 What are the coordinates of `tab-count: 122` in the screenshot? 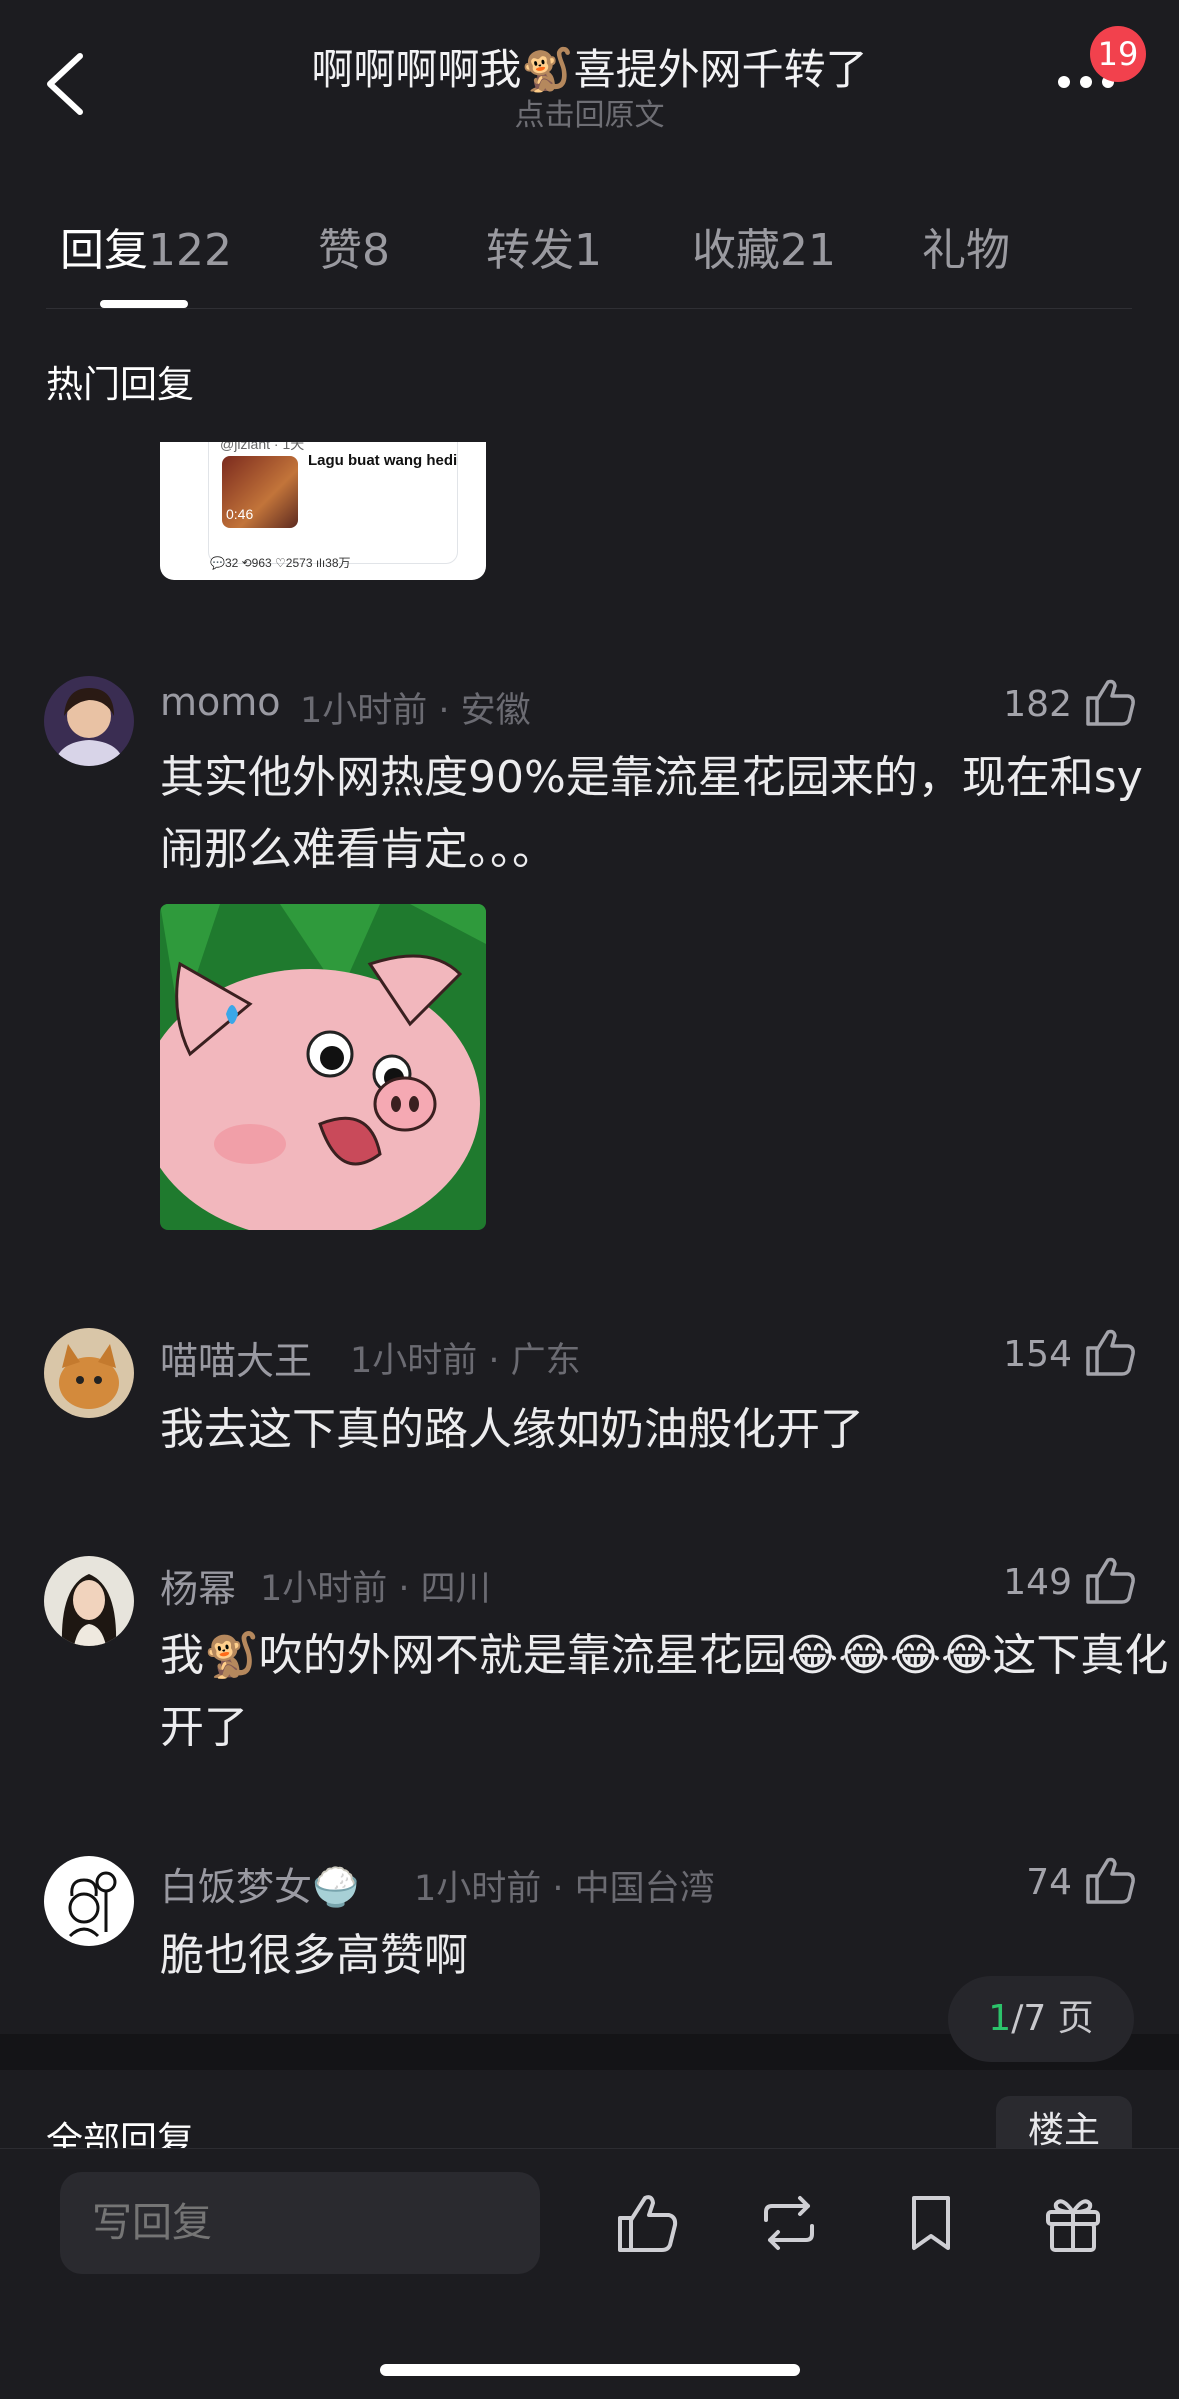 It's located at (190, 250).